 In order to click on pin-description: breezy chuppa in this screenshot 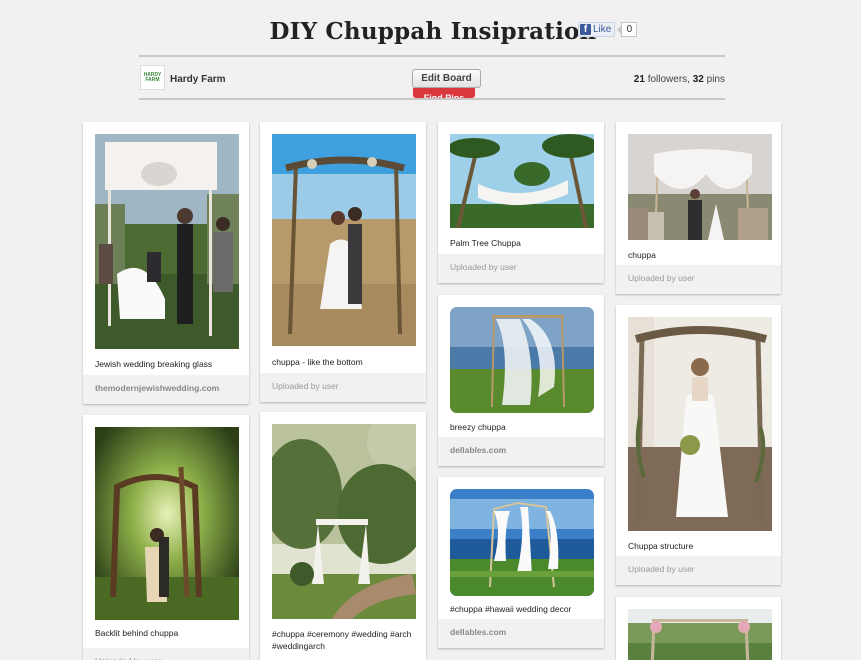, I will do `click(478, 427)`.